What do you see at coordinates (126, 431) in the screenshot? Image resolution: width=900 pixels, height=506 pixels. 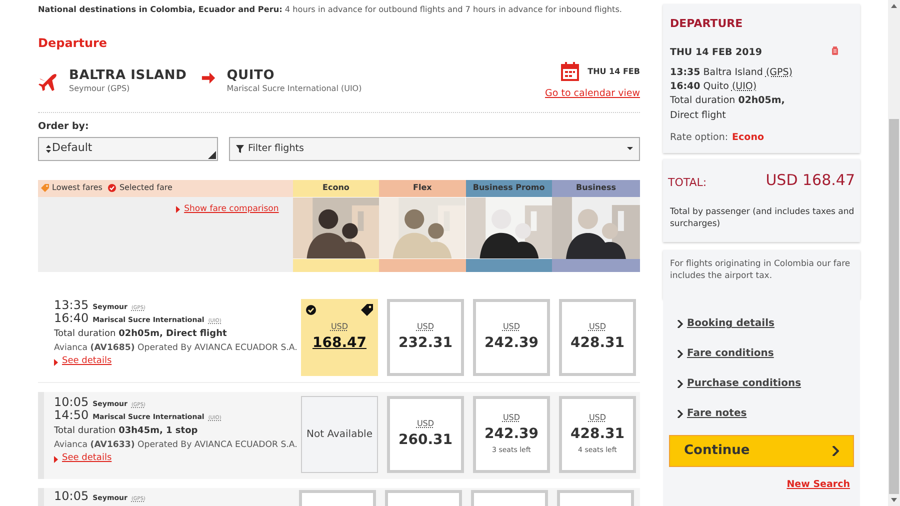 I see `duration-text: Total duration 03h45m, 1 stop` at bounding box center [126, 431].